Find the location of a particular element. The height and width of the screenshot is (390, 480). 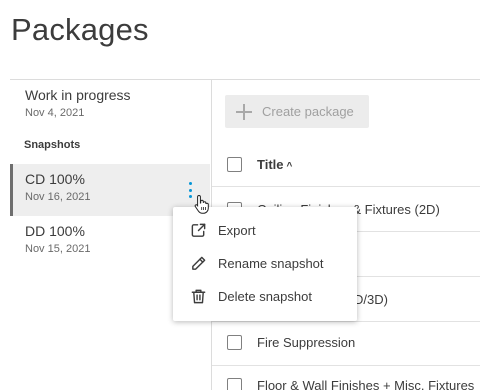

trash-icon is located at coordinates (198, 296).